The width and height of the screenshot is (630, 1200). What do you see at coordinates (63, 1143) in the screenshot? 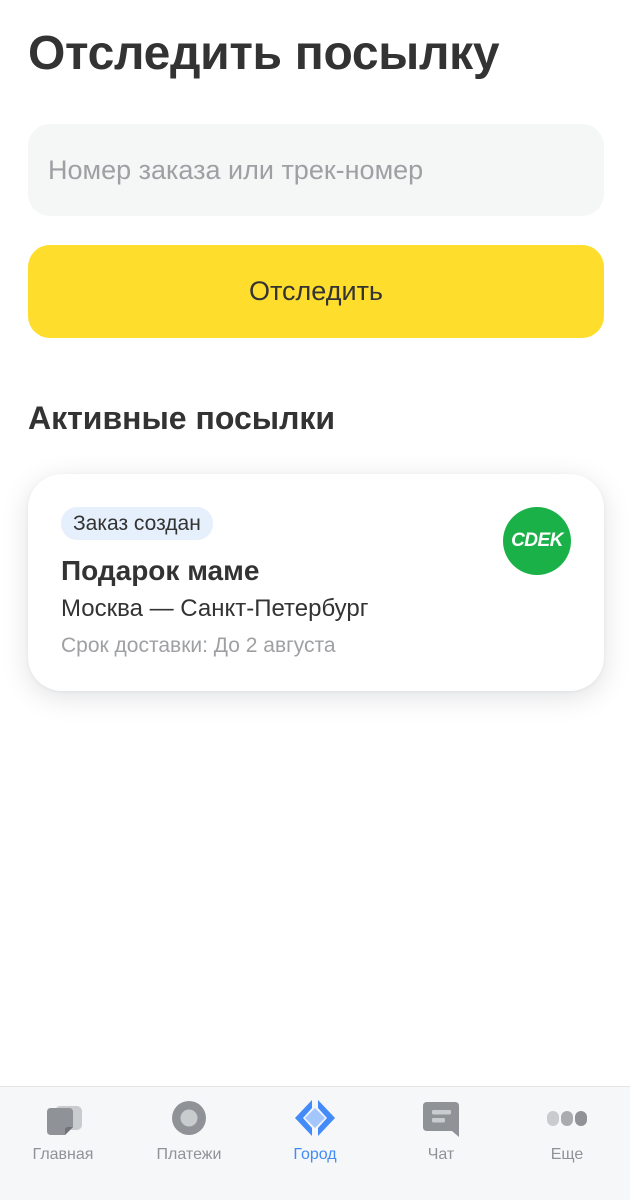
I see `tab-home: Главная` at bounding box center [63, 1143].